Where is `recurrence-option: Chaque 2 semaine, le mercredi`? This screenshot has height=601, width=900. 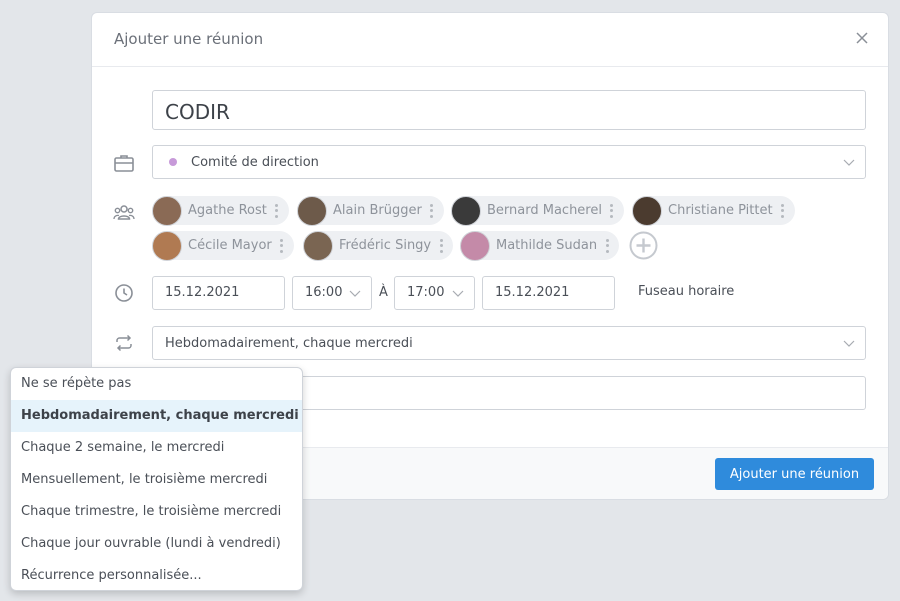 recurrence-option: Chaque 2 semaine, le mercredi is located at coordinates (156, 448).